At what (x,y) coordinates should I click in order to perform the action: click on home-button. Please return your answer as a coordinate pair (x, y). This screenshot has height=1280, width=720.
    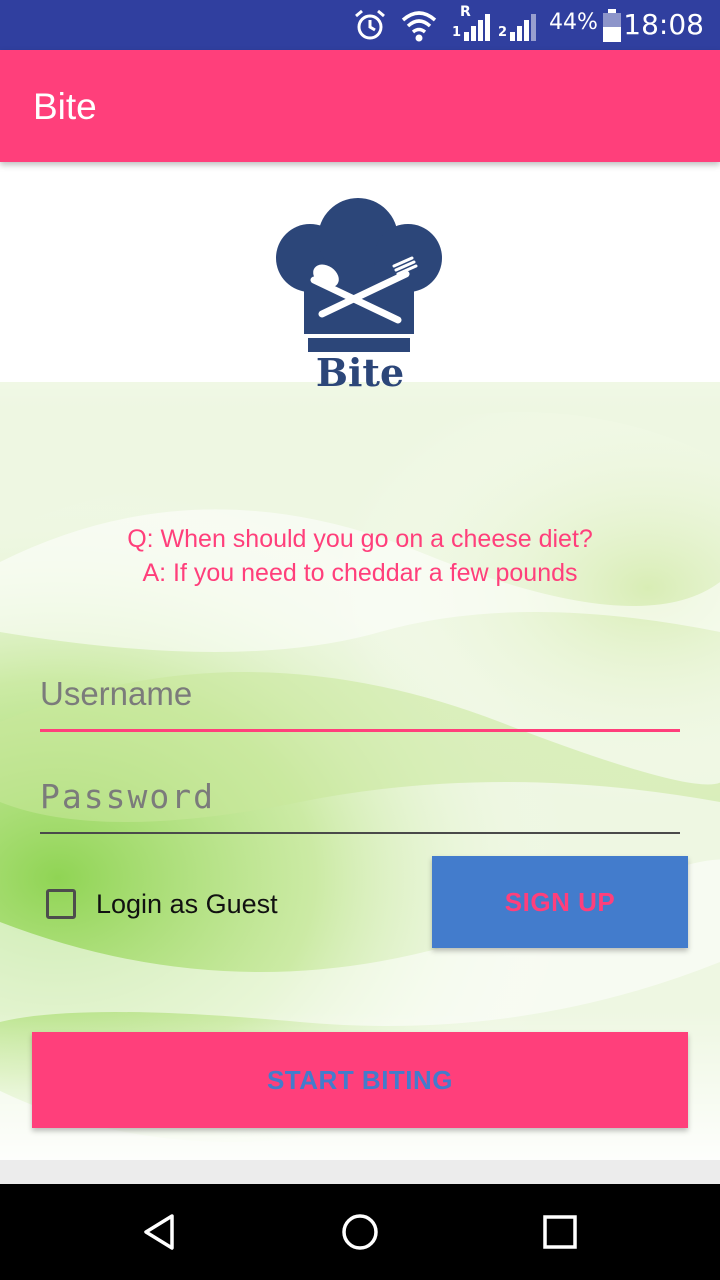
    Looking at the image, I should click on (360, 1232).